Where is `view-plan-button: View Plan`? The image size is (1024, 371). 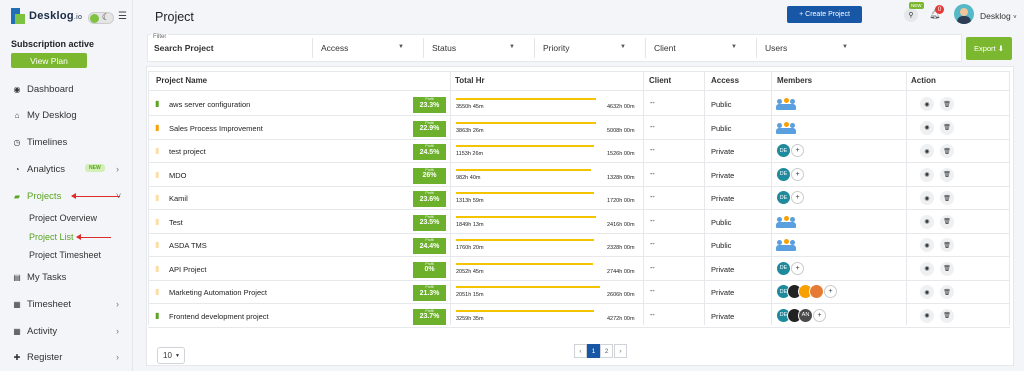 view-plan-button: View Plan is located at coordinates (49, 60).